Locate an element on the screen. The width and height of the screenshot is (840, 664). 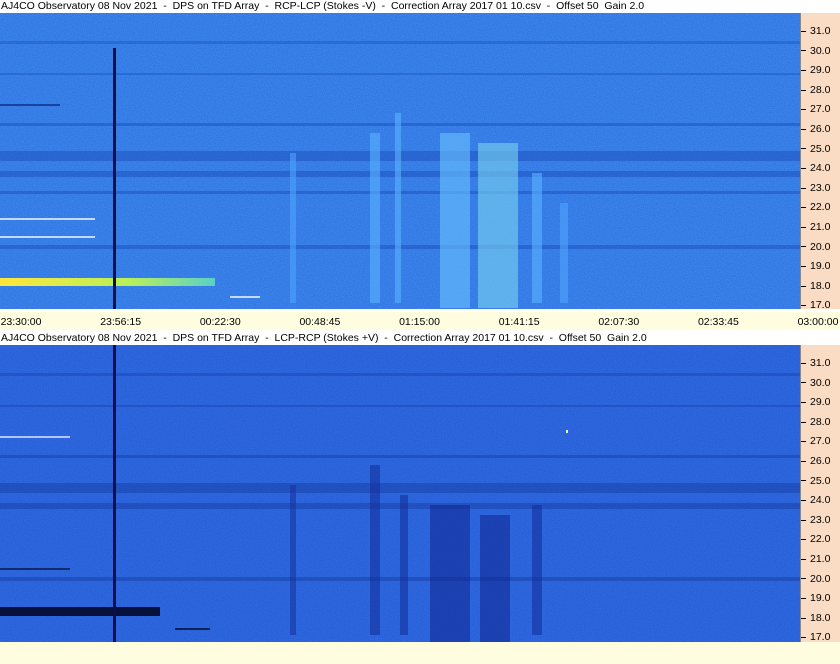
time-tick-label: 01:41:15 is located at coordinates (519, 322).